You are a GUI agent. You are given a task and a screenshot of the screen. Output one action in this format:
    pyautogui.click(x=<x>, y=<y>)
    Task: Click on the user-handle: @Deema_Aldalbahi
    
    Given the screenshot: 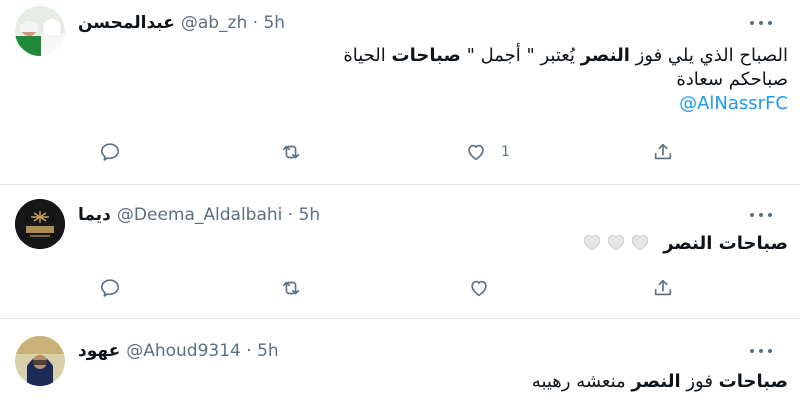 What is the action you would take?
    pyautogui.click(x=199, y=215)
    